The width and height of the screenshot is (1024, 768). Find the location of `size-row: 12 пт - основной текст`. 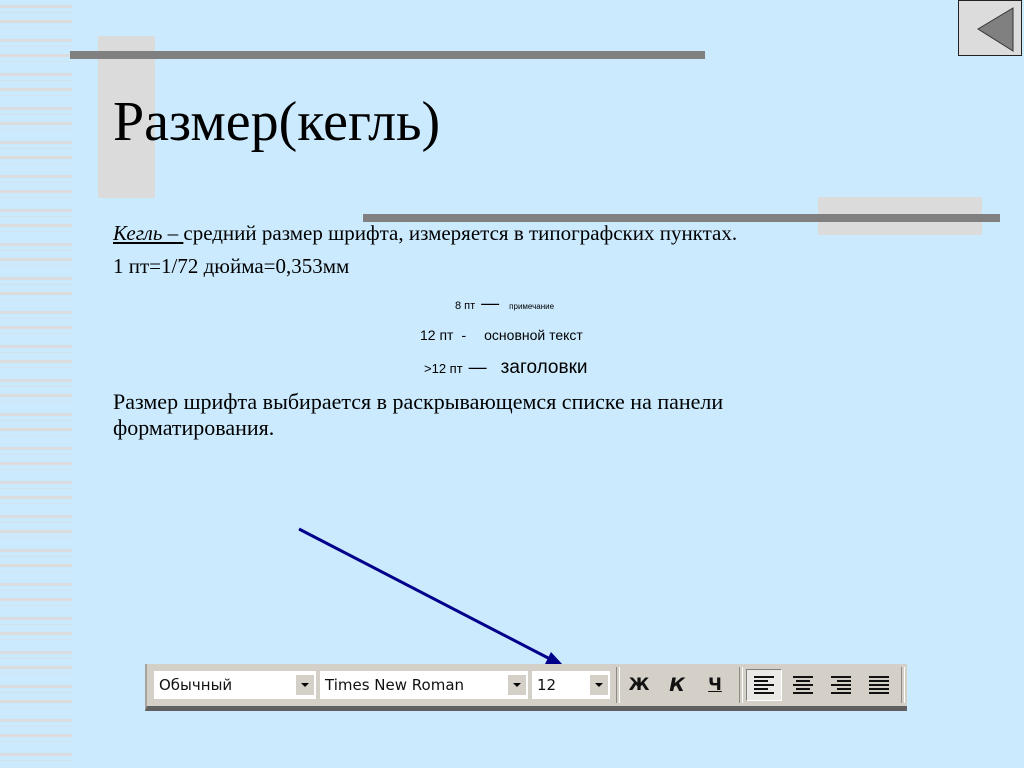

size-row: 12 пт - основной текст is located at coordinates (501, 335).